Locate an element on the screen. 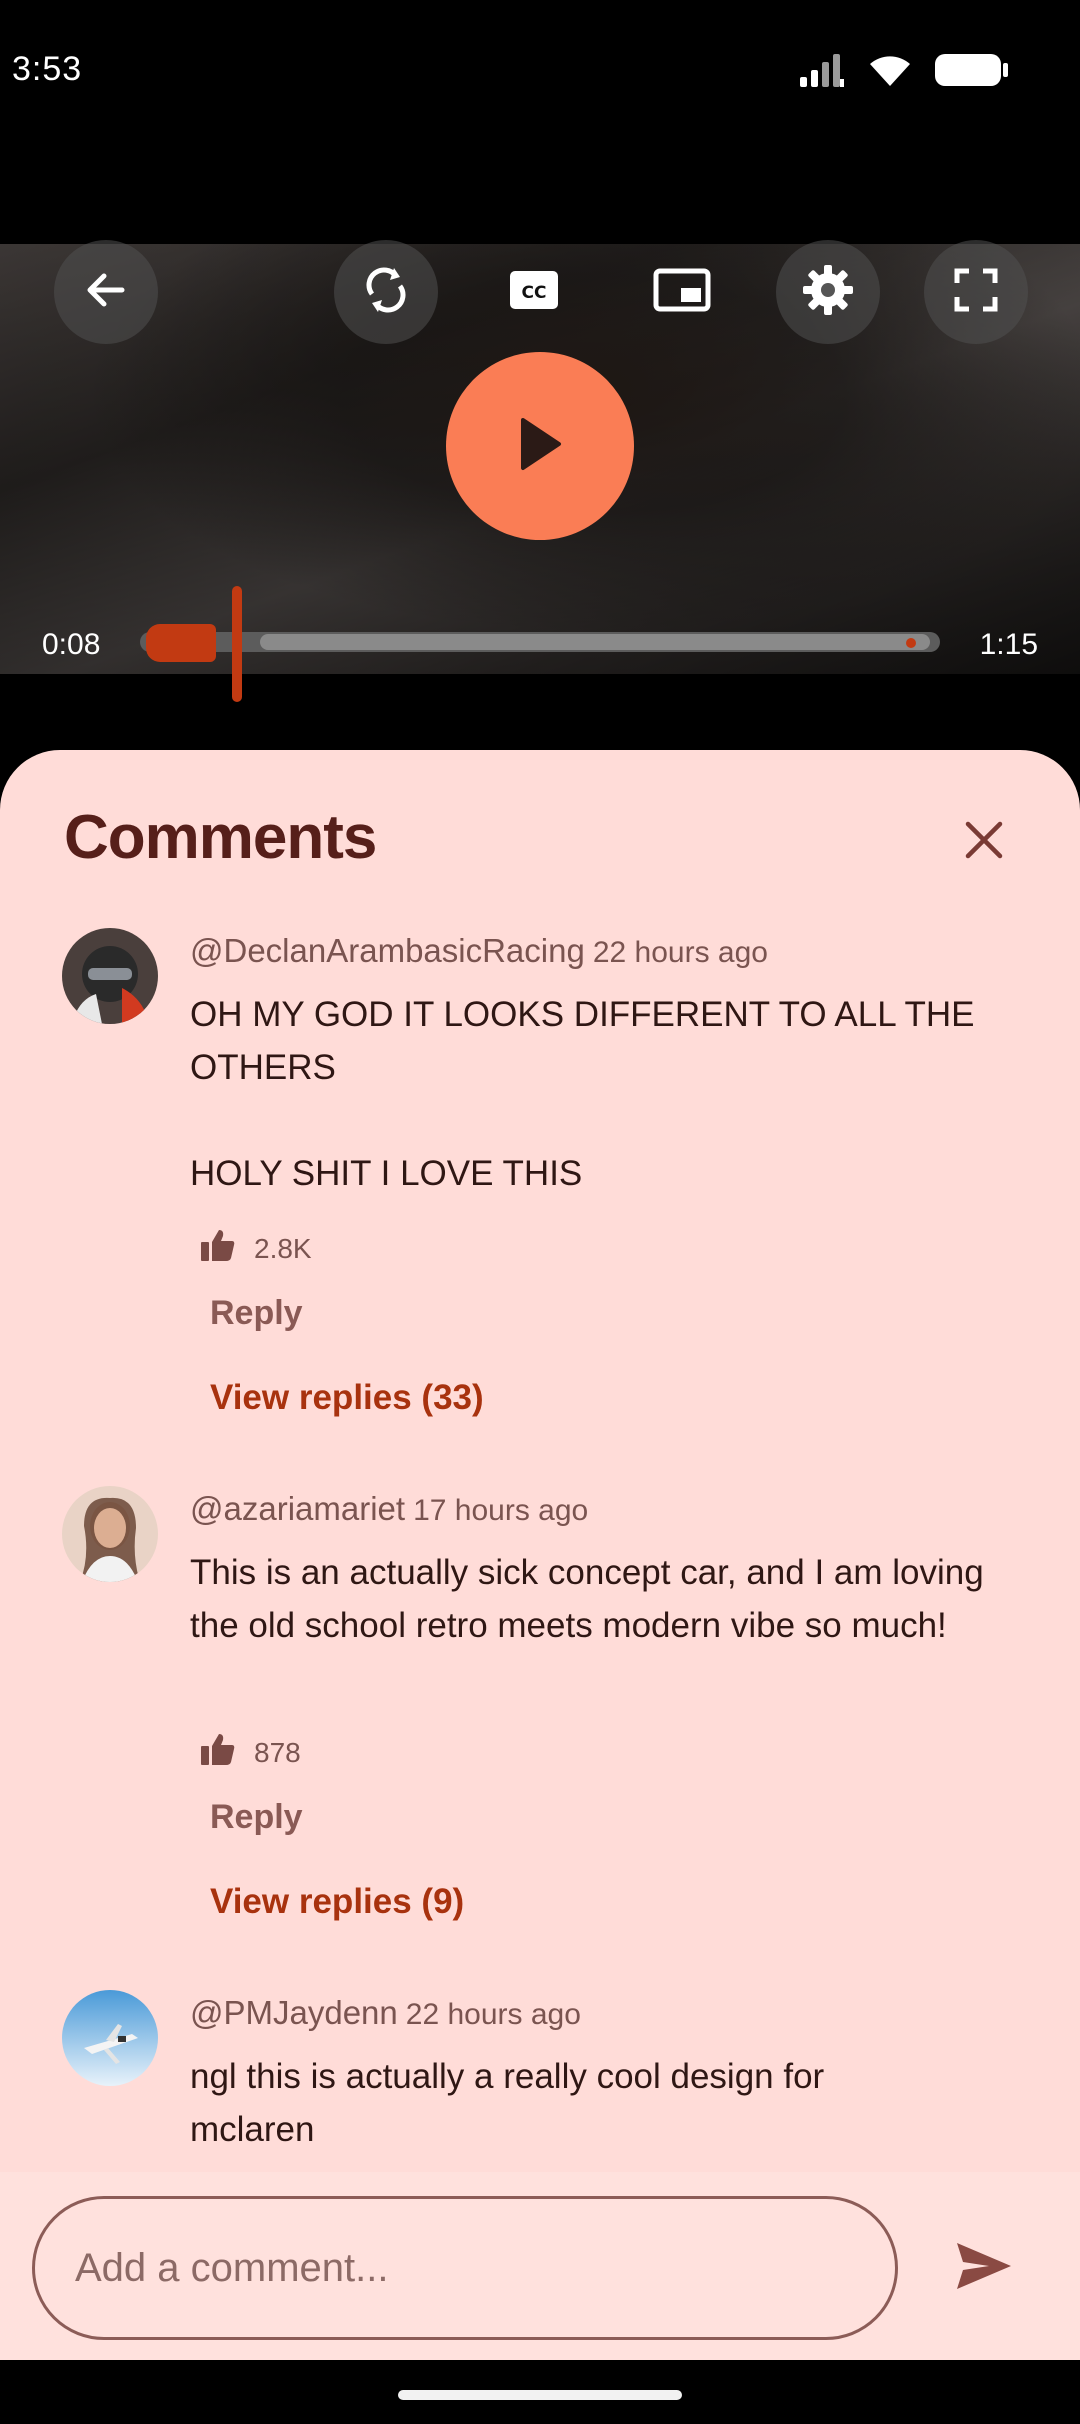  play-button is located at coordinates (540, 446).